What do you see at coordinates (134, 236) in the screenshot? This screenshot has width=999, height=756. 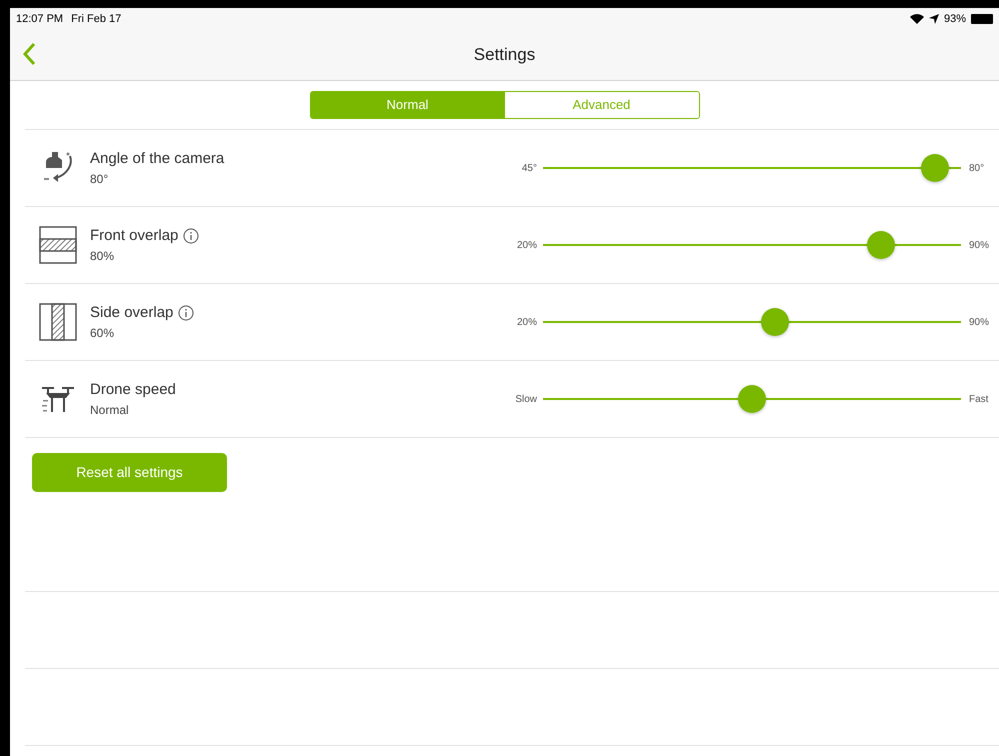 I see `setting-name: Front overlap` at bounding box center [134, 236].